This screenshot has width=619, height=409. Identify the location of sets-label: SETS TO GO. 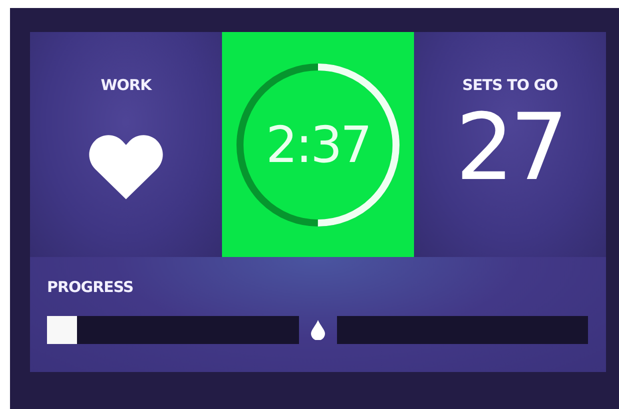
(510, 85).